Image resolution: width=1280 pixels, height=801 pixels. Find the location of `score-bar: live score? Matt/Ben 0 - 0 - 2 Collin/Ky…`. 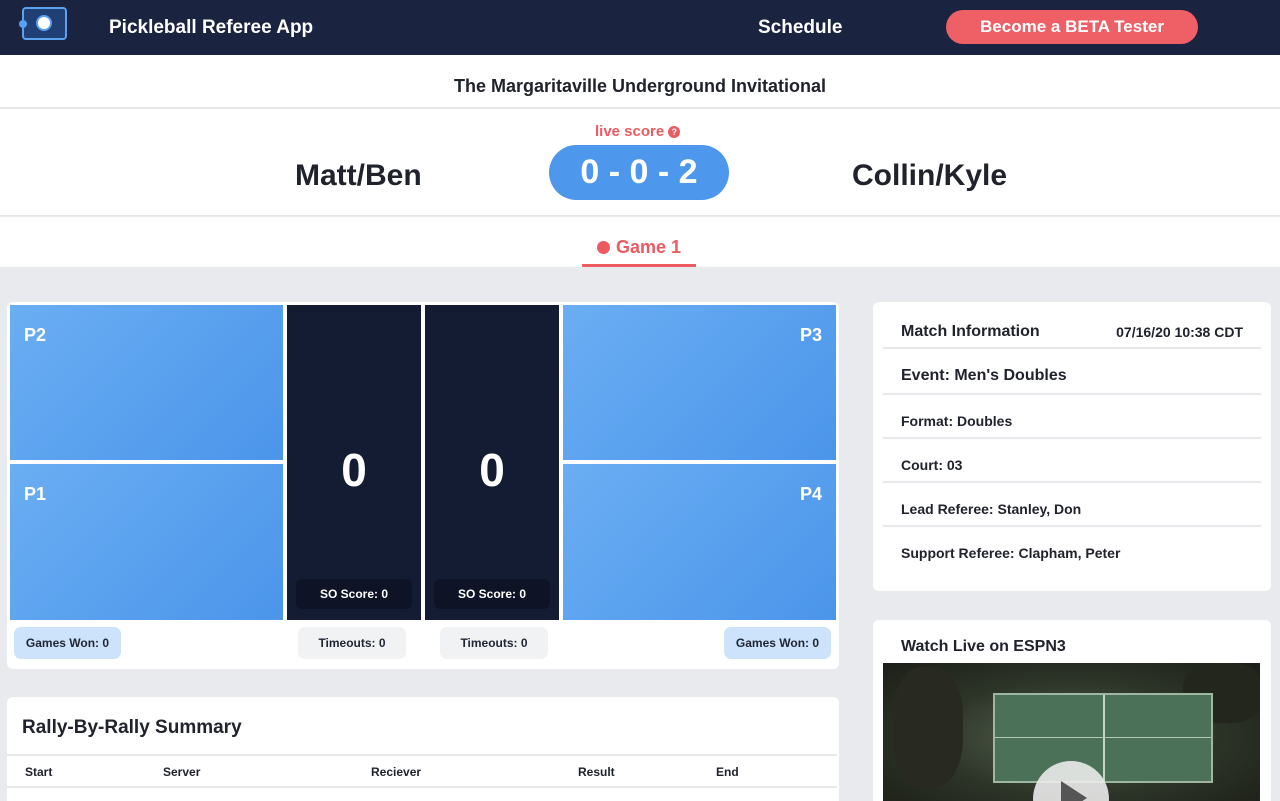

score-bar: live score? Matt/Ben 0 - 0 - 2 Collin/Ky… is located at coordinates (640, 162).